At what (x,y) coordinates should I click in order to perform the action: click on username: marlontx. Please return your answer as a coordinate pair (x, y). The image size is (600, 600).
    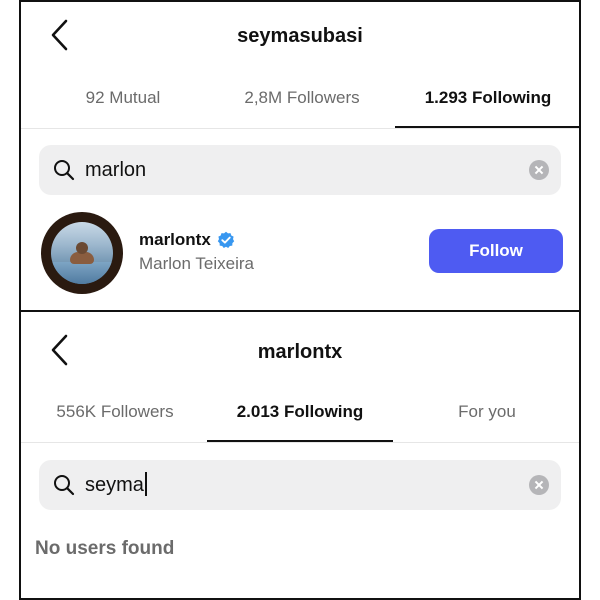
    Looking at the image, I should click on (175, 239).